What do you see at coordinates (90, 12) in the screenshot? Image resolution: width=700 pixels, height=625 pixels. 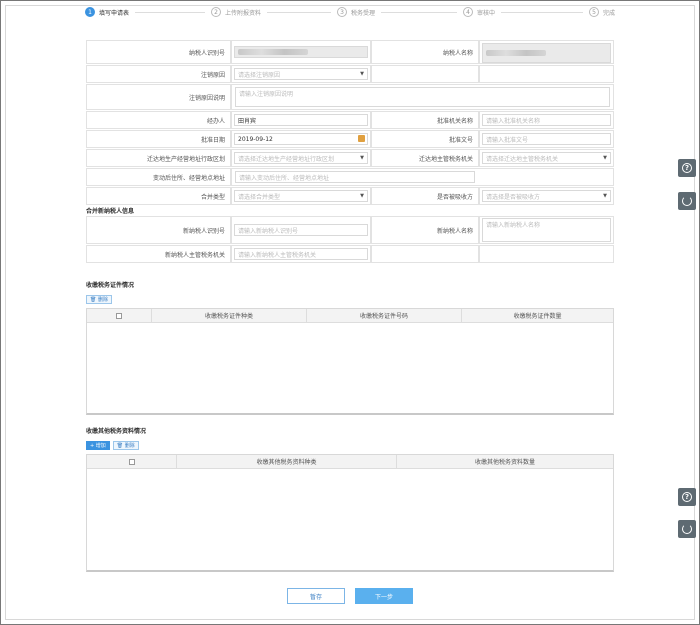 I see `step-number: 1` at bounding box center [90, 12].